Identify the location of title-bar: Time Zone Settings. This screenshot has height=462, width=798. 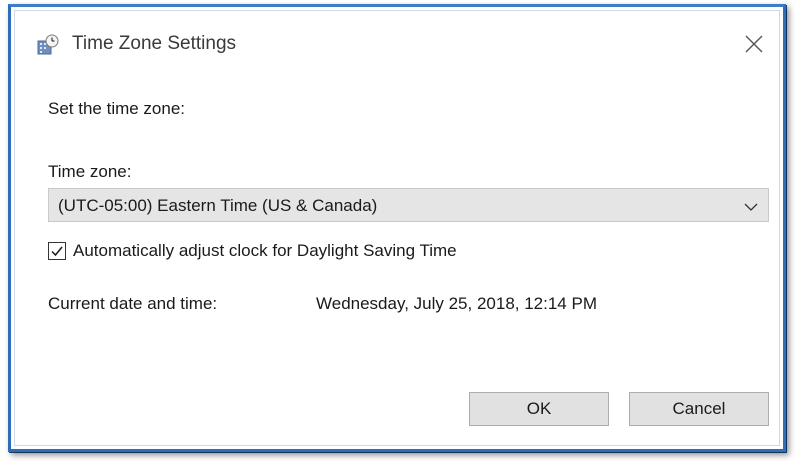
(397, 46).